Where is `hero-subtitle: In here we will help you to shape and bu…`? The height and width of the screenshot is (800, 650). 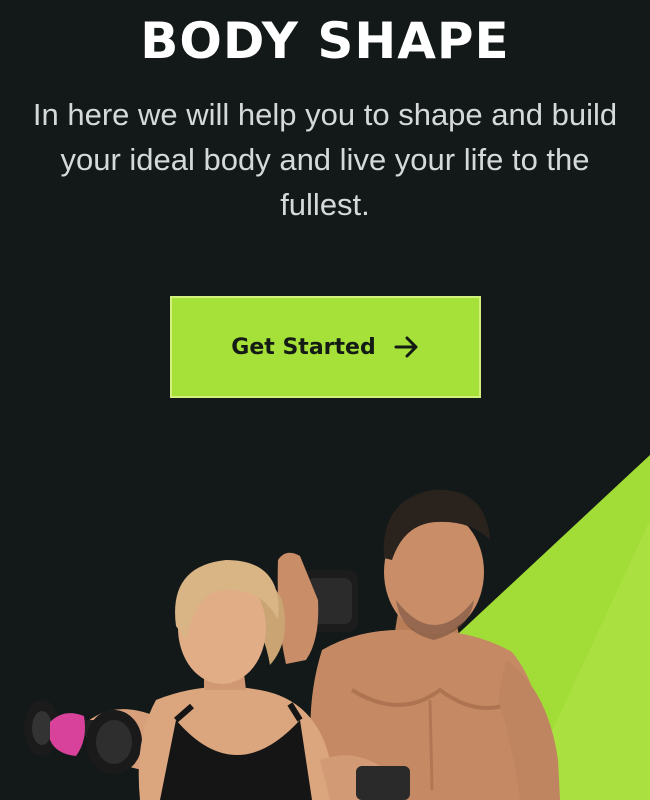
hero-subtitle: In here we will help you to shape and bu… is located at coordinates (325, 159).